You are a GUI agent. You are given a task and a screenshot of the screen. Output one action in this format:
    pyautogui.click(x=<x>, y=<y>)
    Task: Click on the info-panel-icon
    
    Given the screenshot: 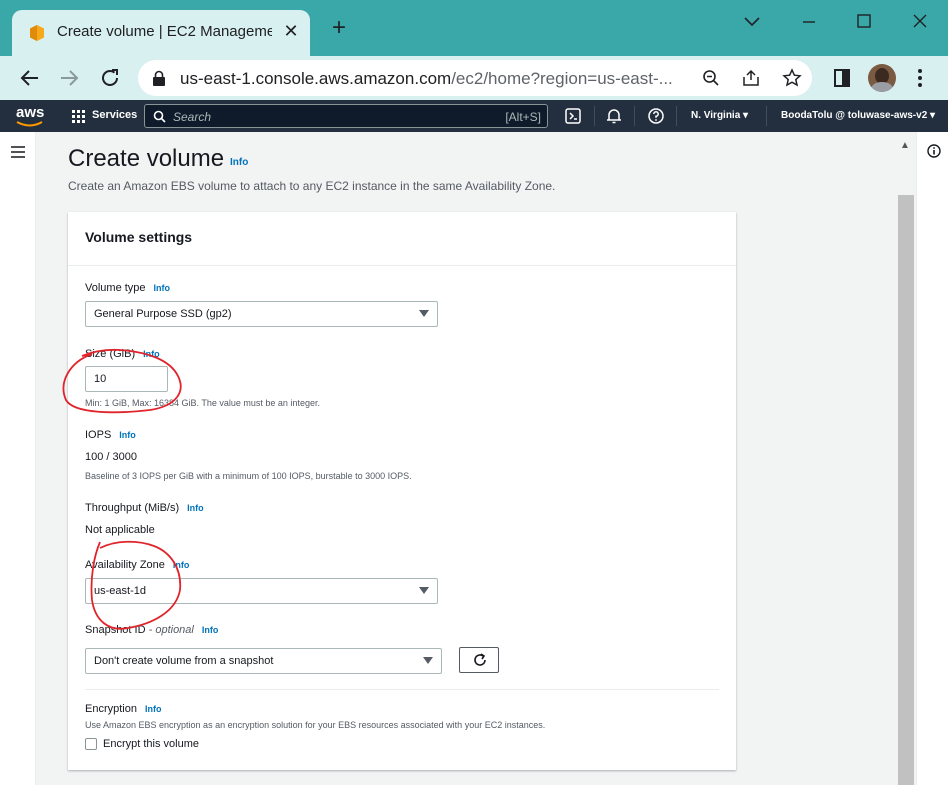 What is the action you would take?
    pyautogui.click(x=934, y=151)
    